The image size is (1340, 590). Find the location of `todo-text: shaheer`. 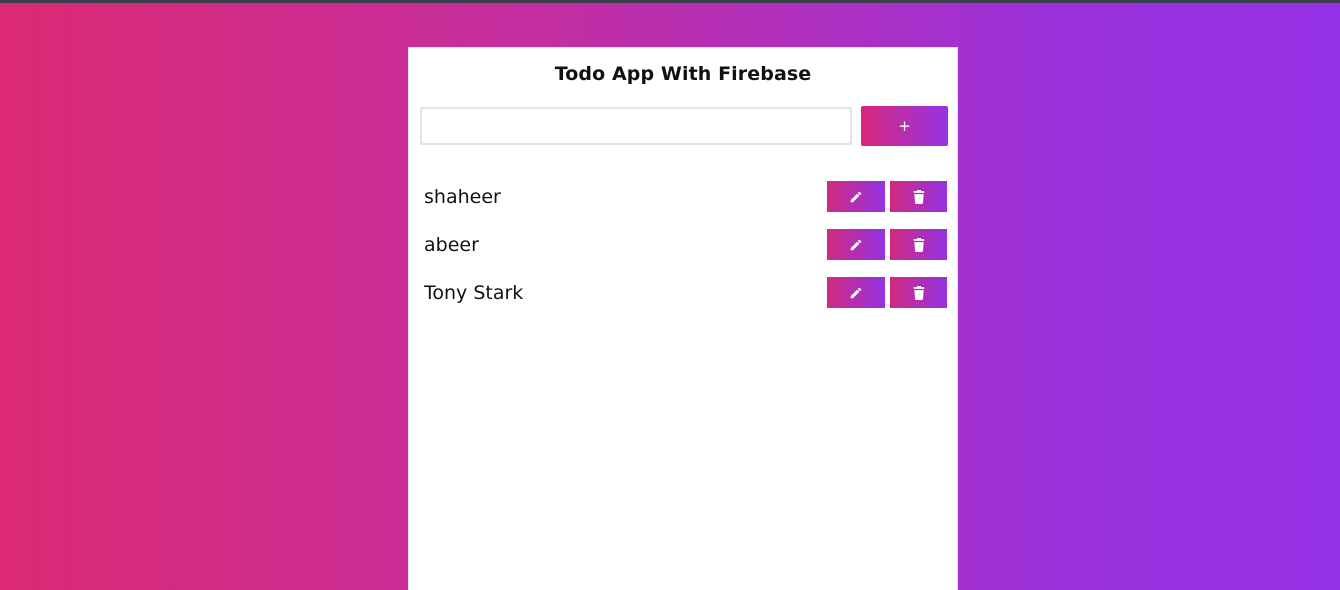

todo-text: shaheer is located at coordinates (462, 197).